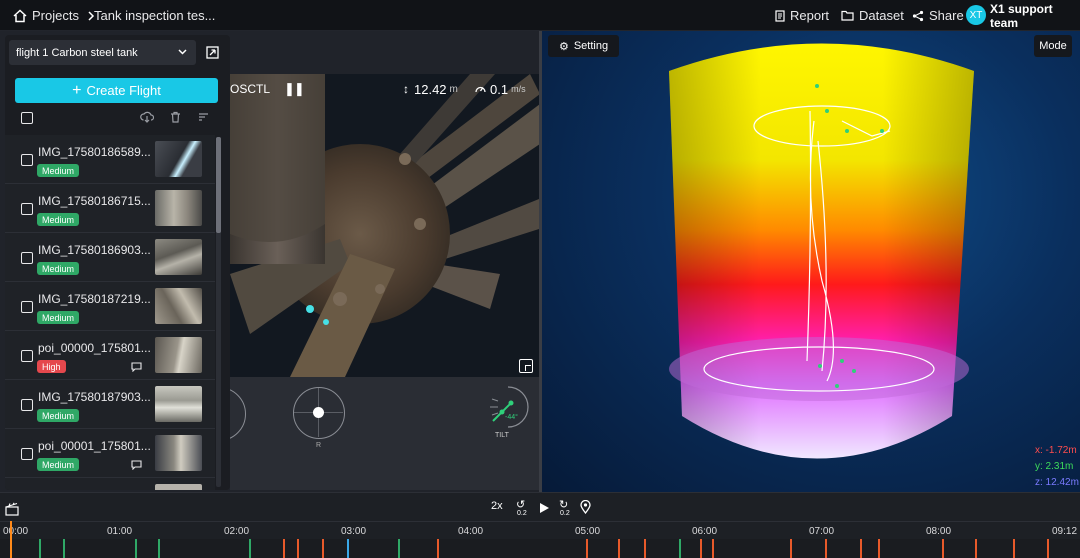 The image size is (1080, 558). I want to click on list-scrollbar, so click(218, 312).